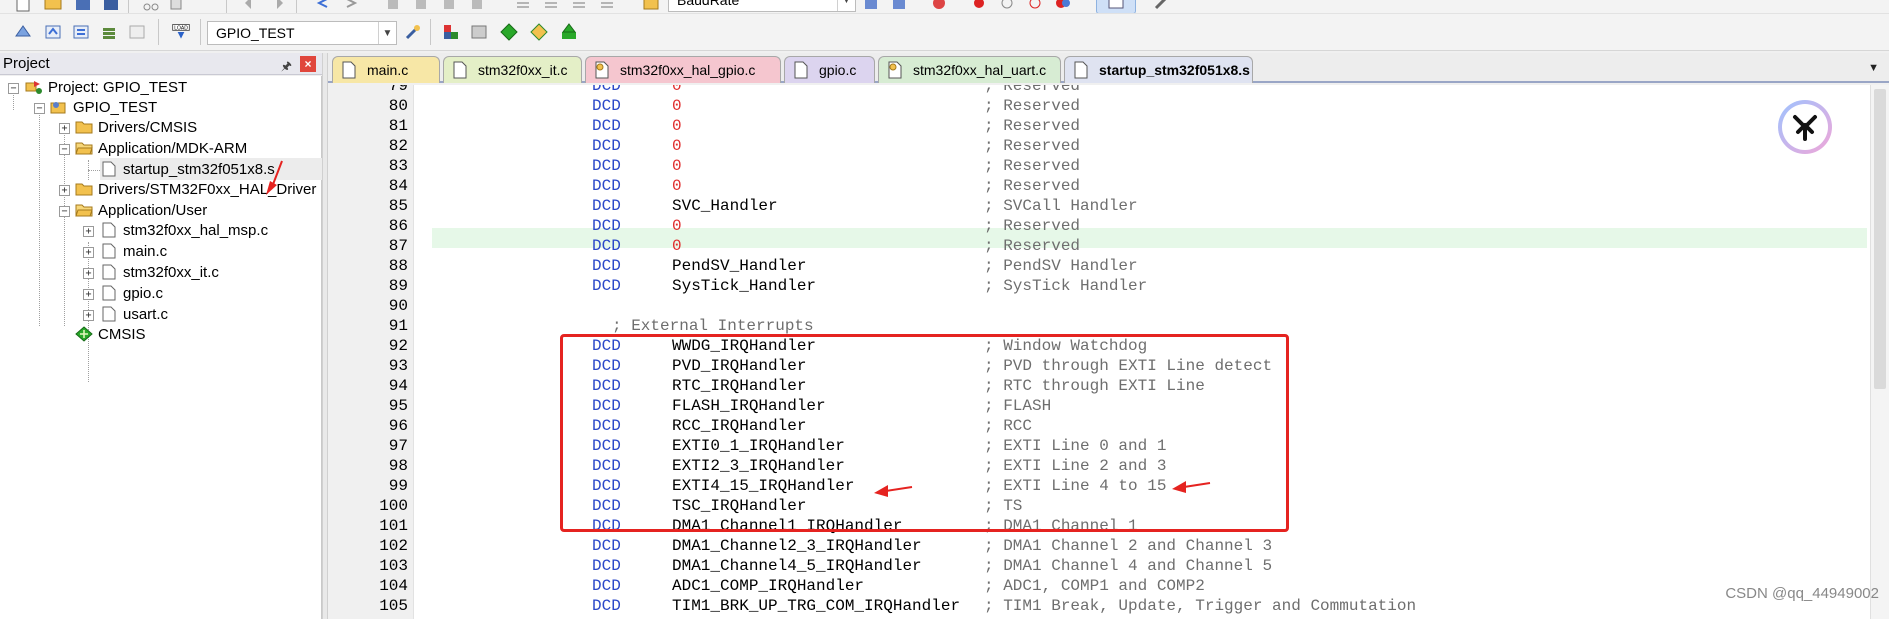 The image size is (1889, 619). I want to click on code-line: 87 DCD 0 ; Reserved, so click(1098, 246).